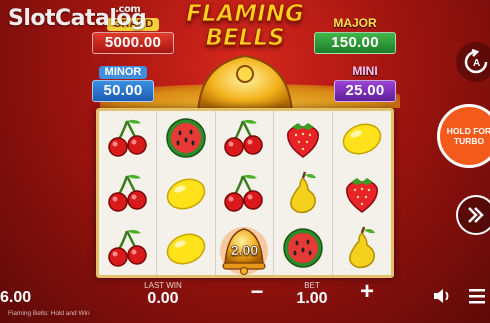 The image size is (490, 323). What do you see at coordinates (355, 43) in the screenshot?
I see `major-value: 150.00` at bounding box center [355, 43].